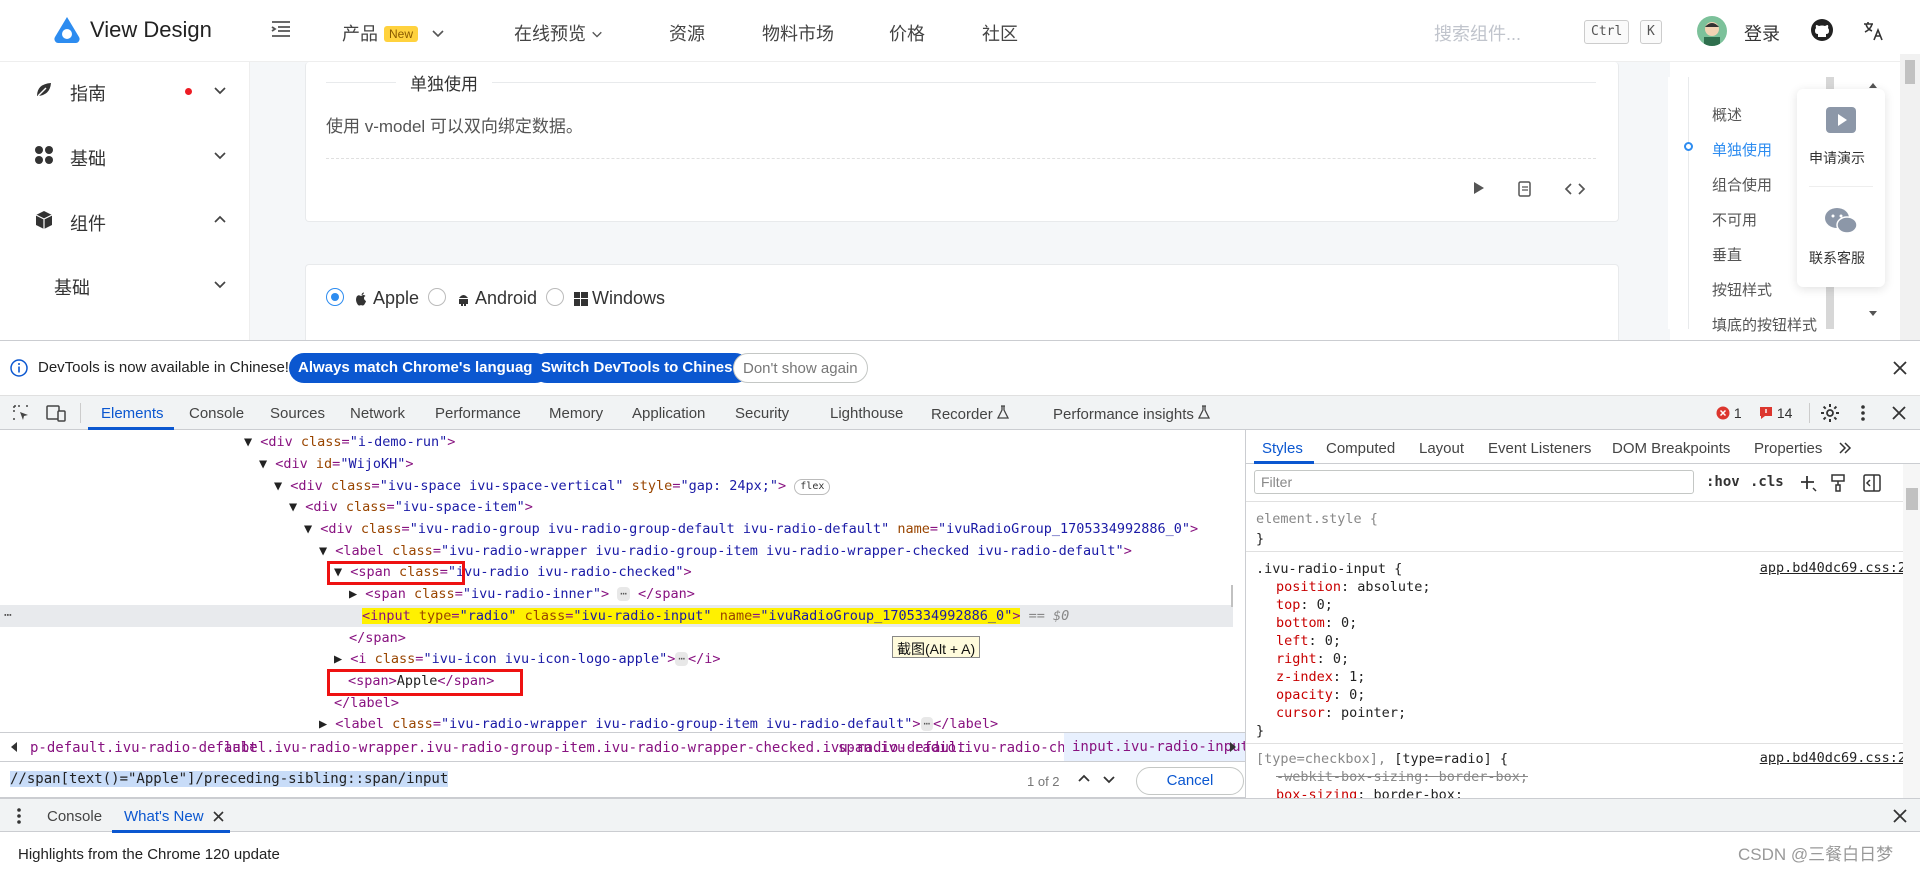  I want to click on device-toolbar-icon, so click(56, 413).